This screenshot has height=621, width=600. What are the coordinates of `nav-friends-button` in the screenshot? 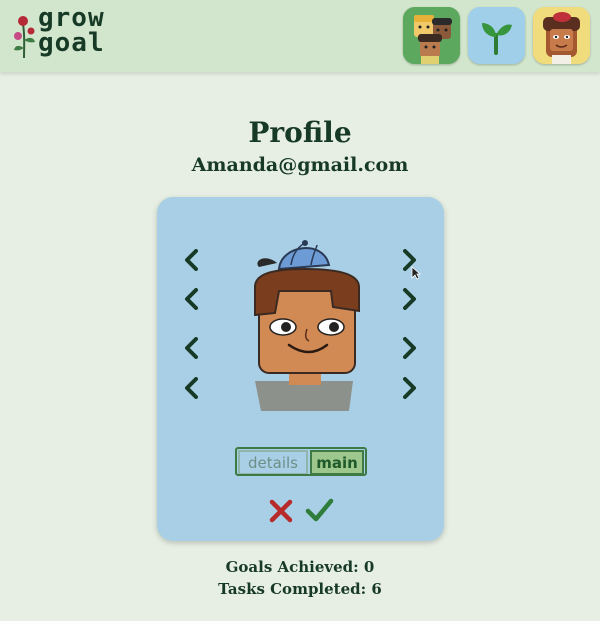 It's located at (431, 35).